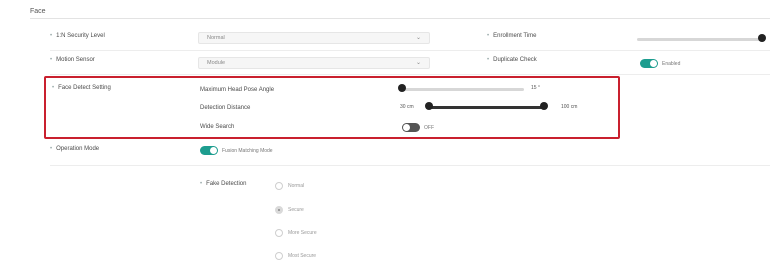 The image size is (776, 266). What do you see at coordinates (296, 210) in the screenshot?
I see `fake-detection-option-secure: Secure` at bounding box center [296, 210].